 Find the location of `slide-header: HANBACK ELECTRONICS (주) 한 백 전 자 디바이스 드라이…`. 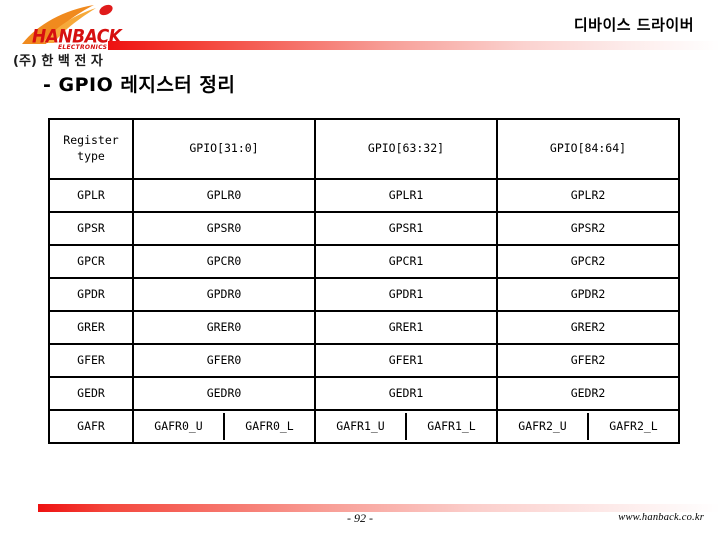

slide-header: HANBACK ELECTRONICS (주) 한 백 전 자 디바이스 드라이… is located at coordinates (360, 34).